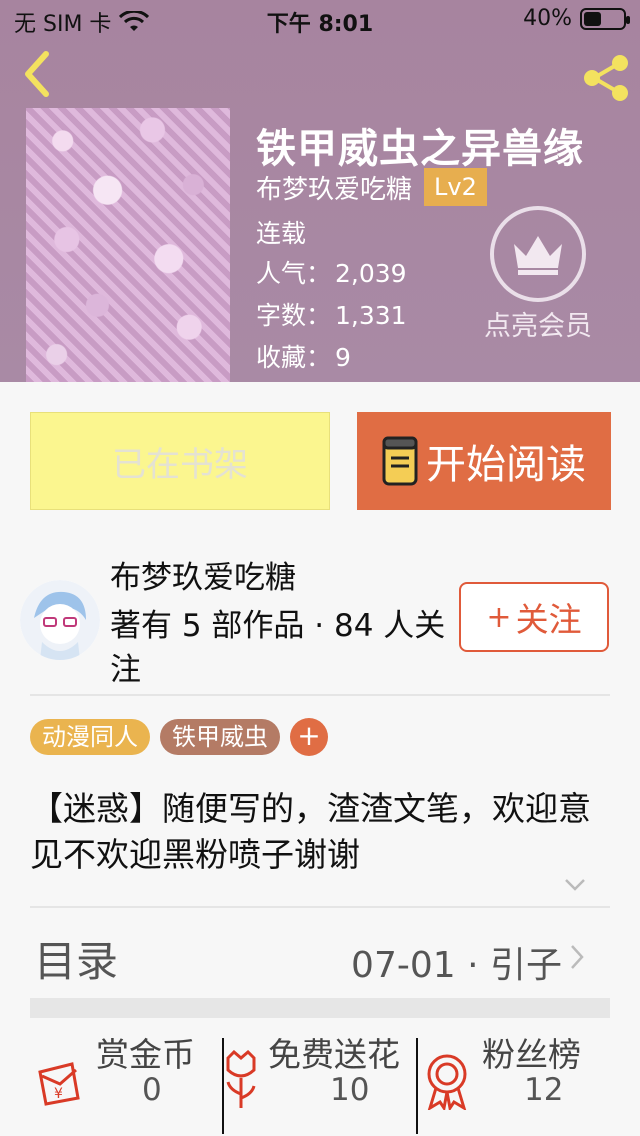  Describe the element at coordinates (241, 1079) in the screenshot. I see `flower-icon` at that location.